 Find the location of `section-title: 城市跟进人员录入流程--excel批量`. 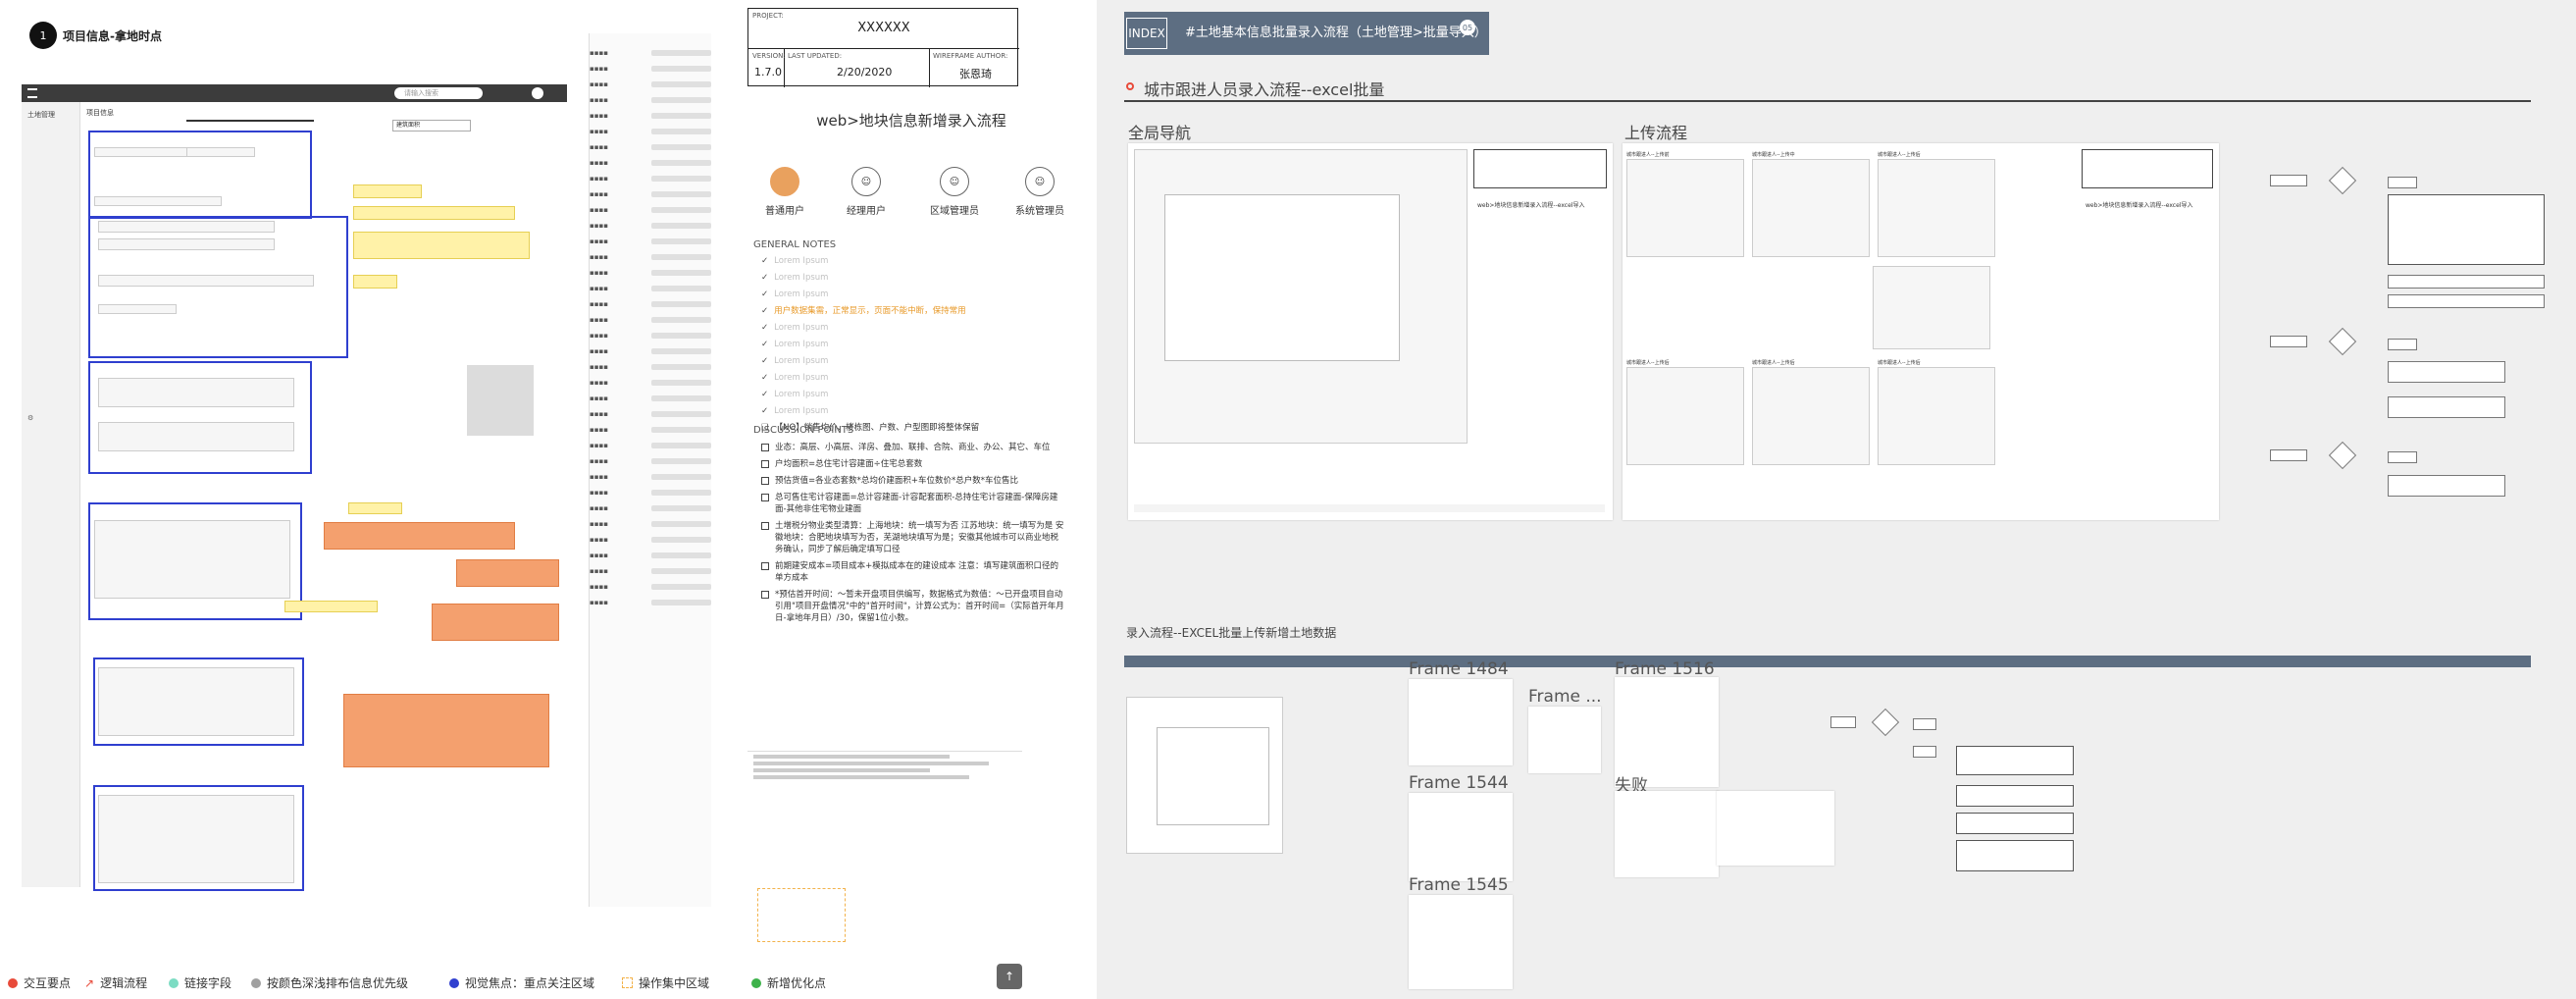

section-title: 城市跟进人员录入流程--excel批量 is located at coordinates (1264, 89).